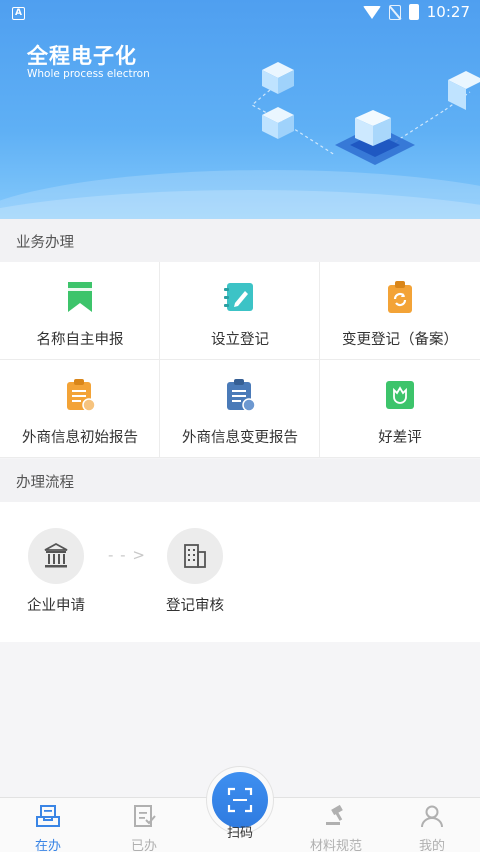  I want to click on service-name-declaration: 名称自主申报, so click(80, 311).